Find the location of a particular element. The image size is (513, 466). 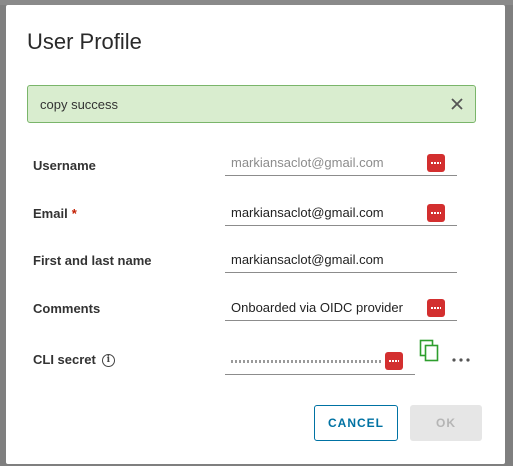

cli-secret-label: CLI secret i is located at coordinates (74, 360).